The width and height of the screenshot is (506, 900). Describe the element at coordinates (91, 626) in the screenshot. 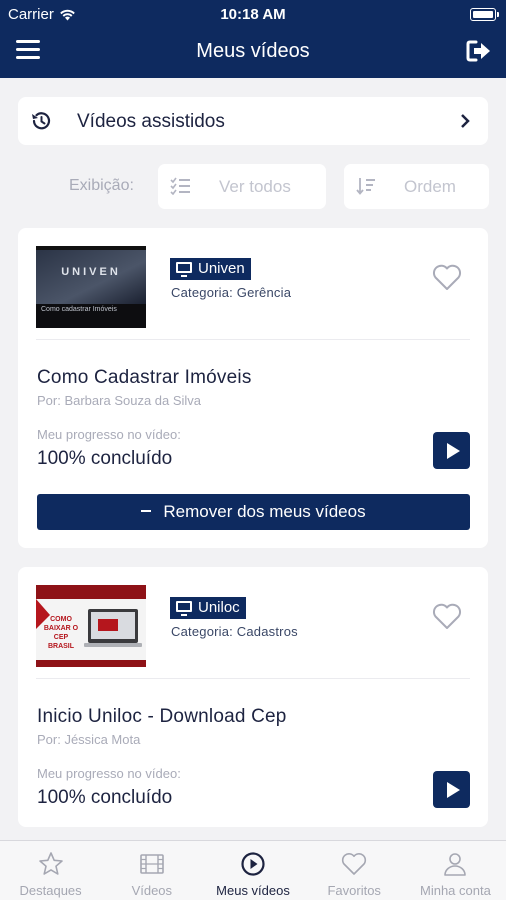

I see `video-thumbnail: COMO BAIXAR O CEP BRASIL` at that location.